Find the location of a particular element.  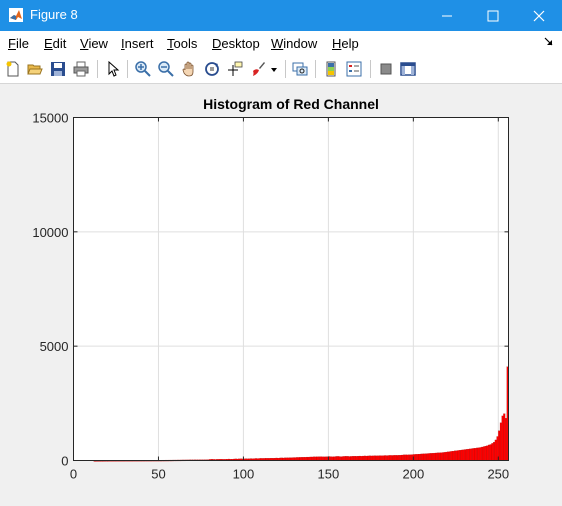

new-figure-button is located at coordinates (13, 69).